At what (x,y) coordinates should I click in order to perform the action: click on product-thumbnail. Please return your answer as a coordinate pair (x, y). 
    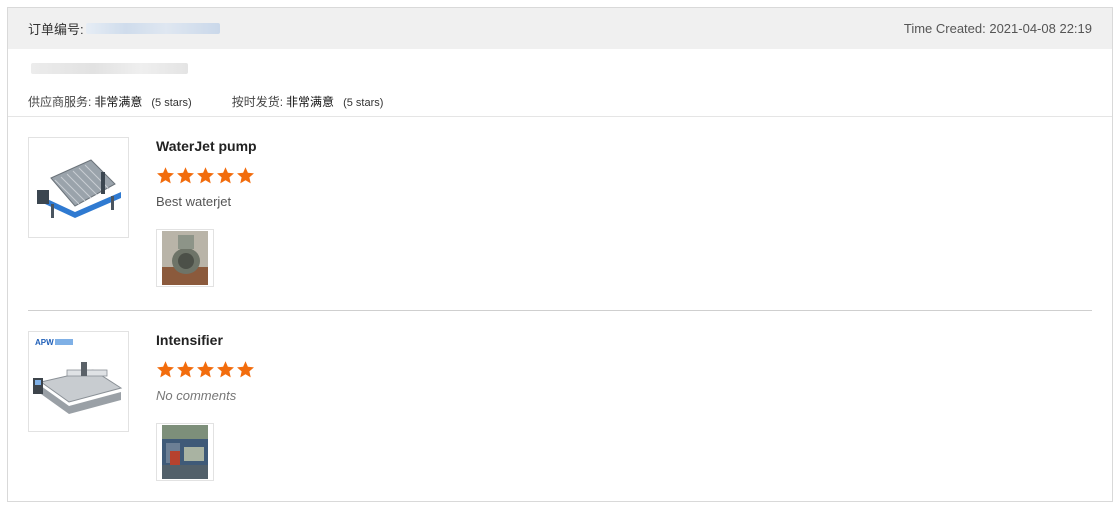
    Looking at the image, I should click on (78, 187).